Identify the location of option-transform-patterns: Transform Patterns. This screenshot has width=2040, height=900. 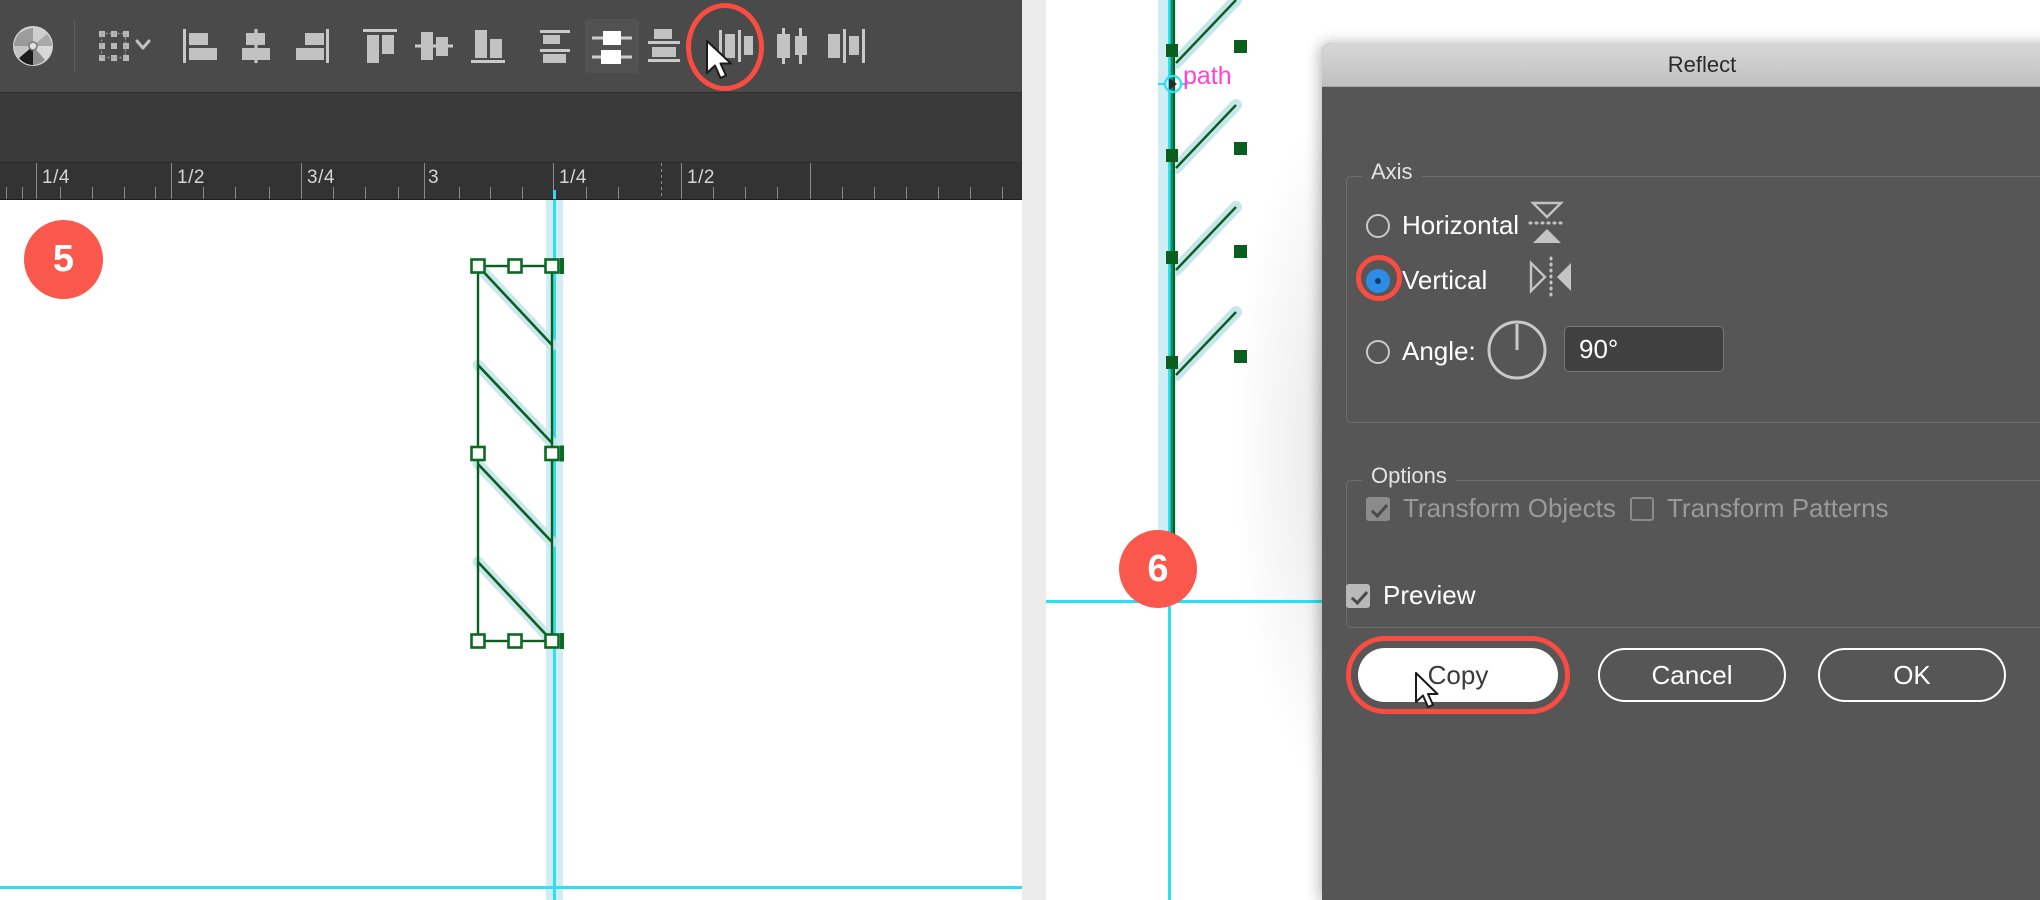
(1759, 508).